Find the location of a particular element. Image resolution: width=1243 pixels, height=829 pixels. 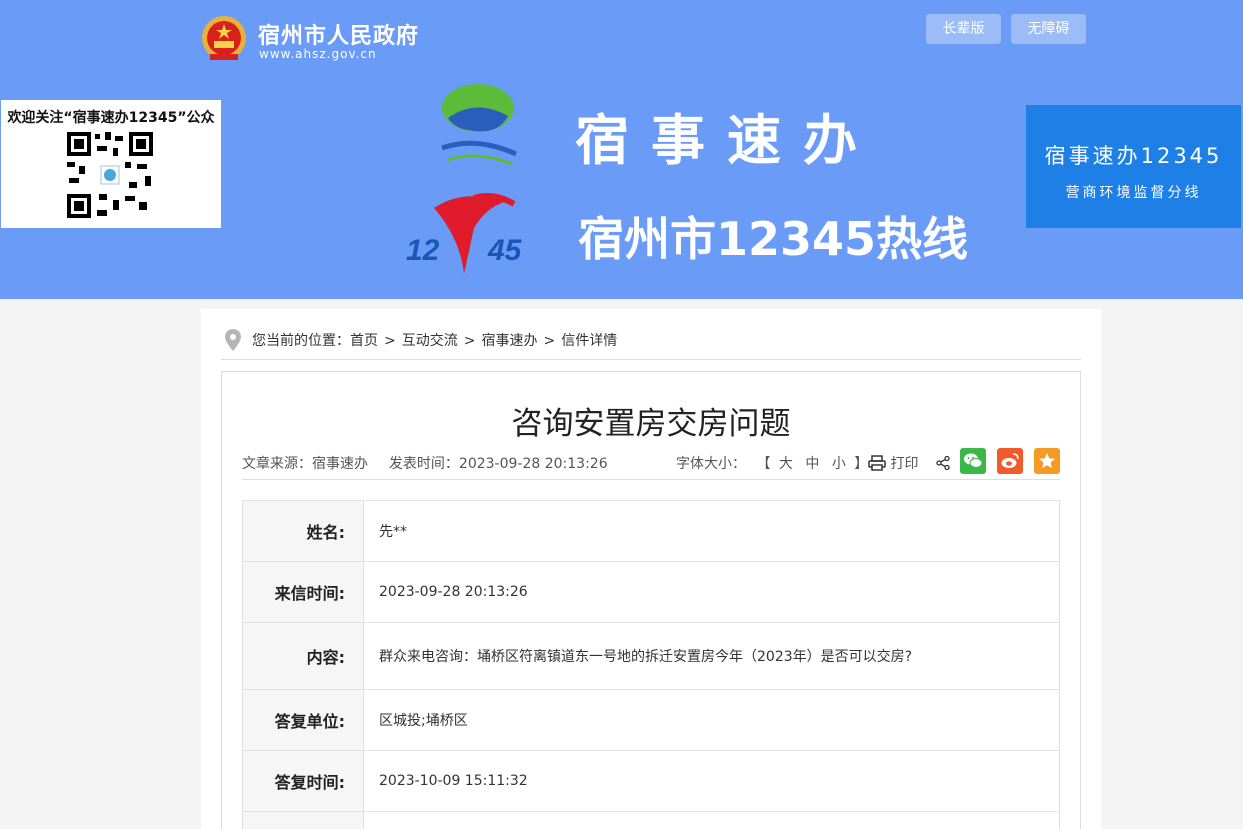

breadcrumb: 您当前的位置：首页 > 互动交流 > 宿事速办 > 信件详情 is located at coordinates (651, 343).